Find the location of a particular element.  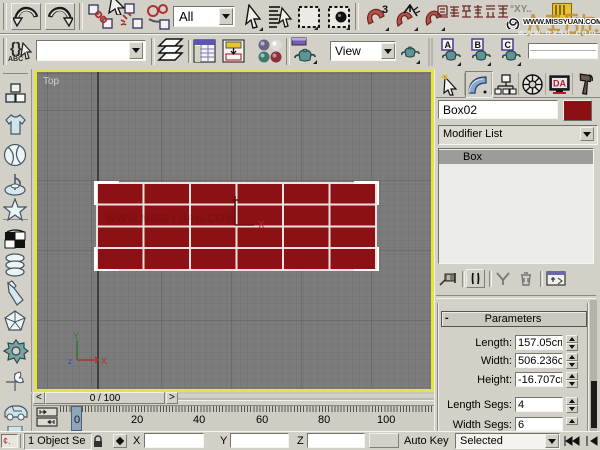

svg-text: Y is located at coordinates (76, 336).